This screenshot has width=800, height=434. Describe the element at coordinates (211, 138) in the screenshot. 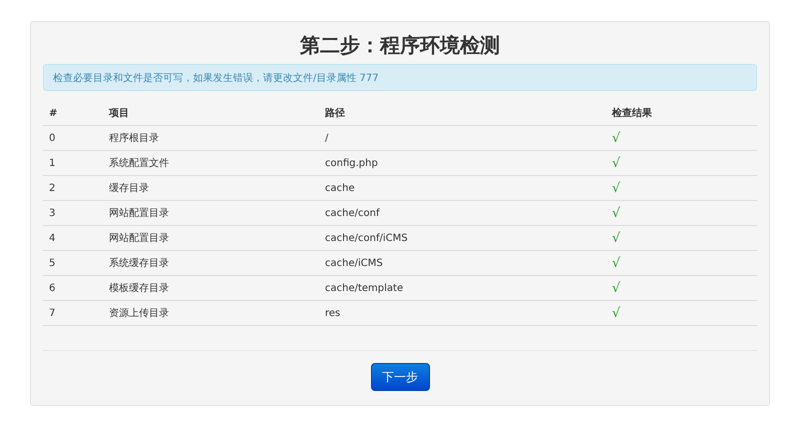

I see `table-cell: 程序根目录` at that location.